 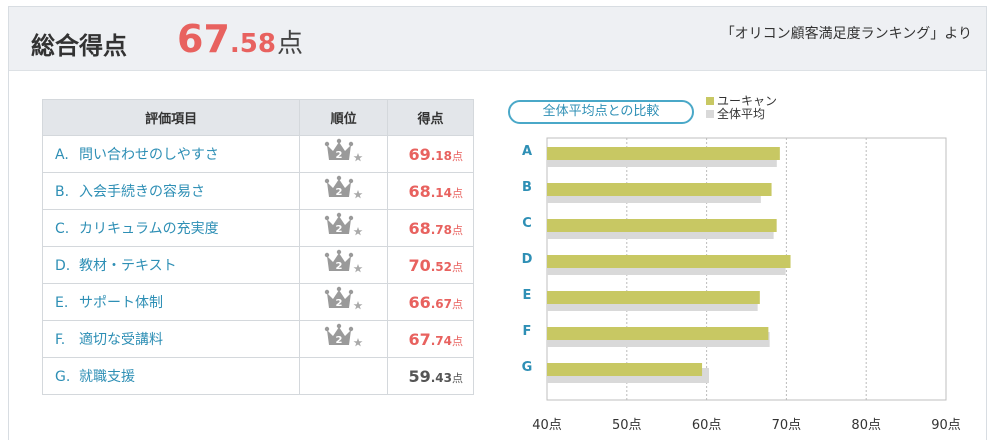 What do you see at coordinates (866, 425) in the screenshot?
I see `x-tick-label: 80点` at bounding box center [866, 425].